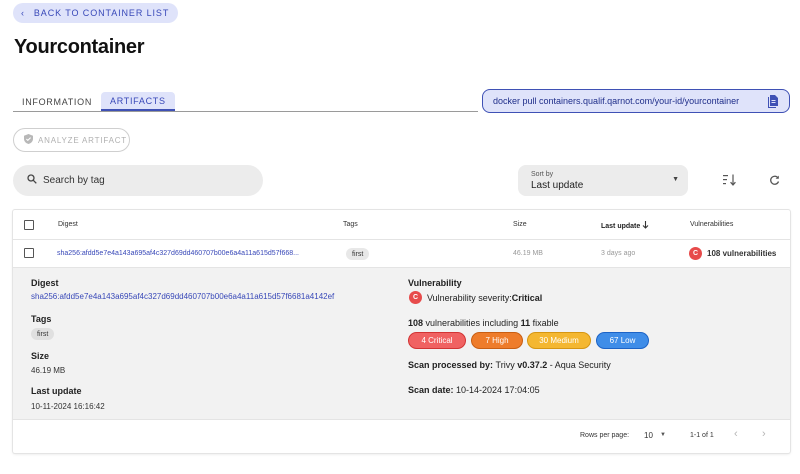  What do you see at coordinates (23, 13) in the screenshot?
I see `chevron-left-icon: ‹` at bounding box center [23, 13].